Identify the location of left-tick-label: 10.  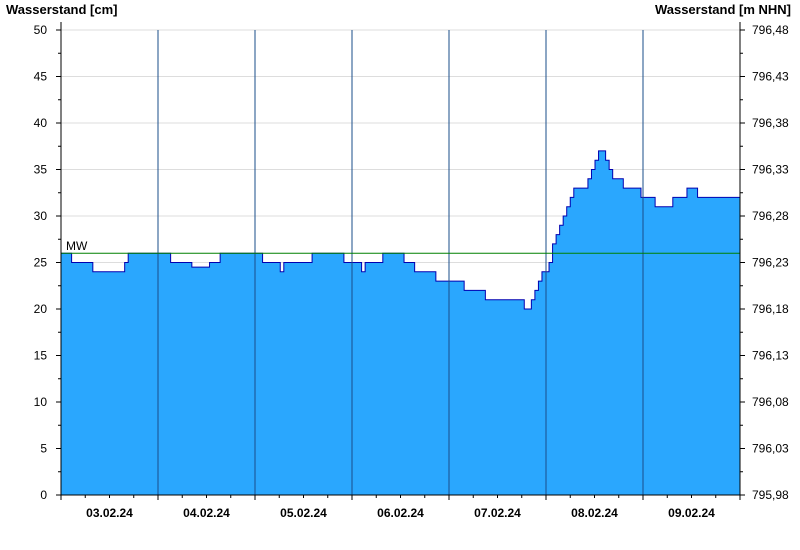
(41, 402).